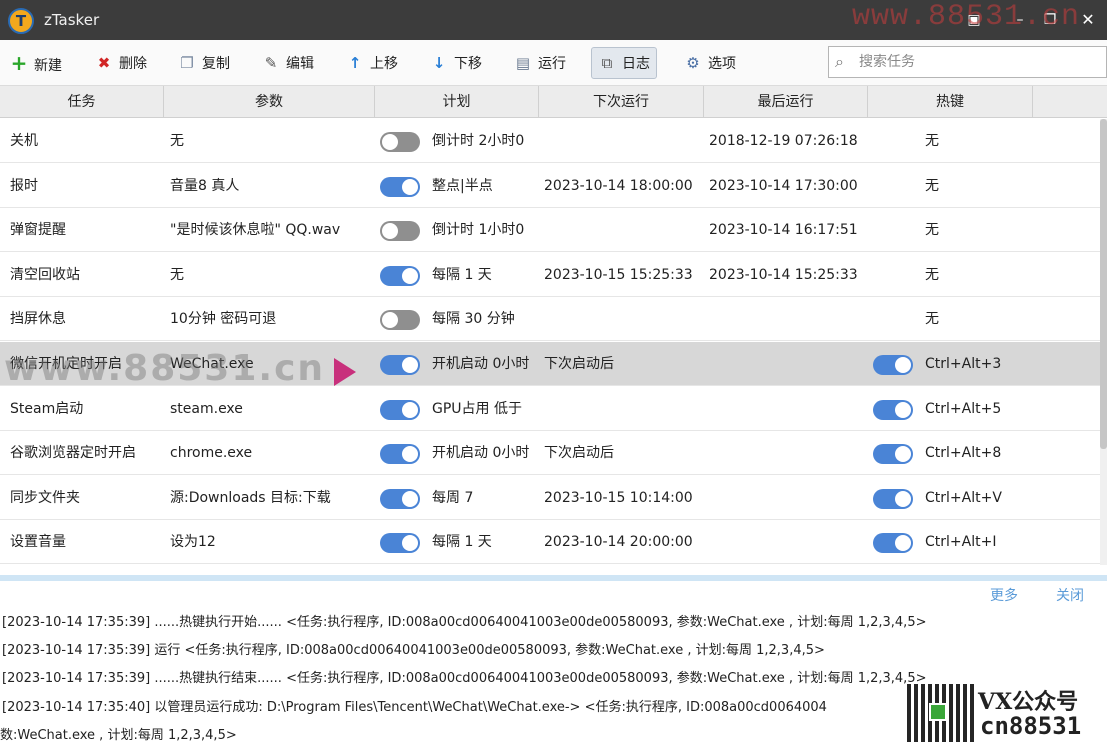  Describe the element at coordinates (550, 141) in the screenshot. I see `table-row: 关机 无 倒计时 2小时0 2018-12-19 07:26:18 无` at that location.